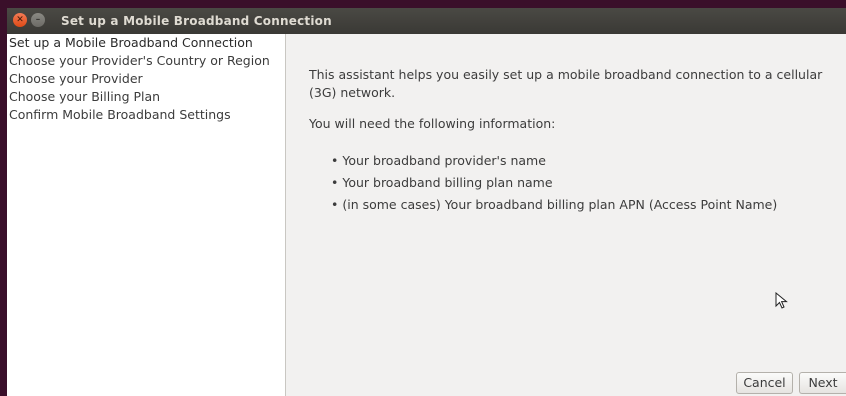 This screenshot has width=846, height=396. I want to click on cancel-button: Cancel, so click(764, 383).